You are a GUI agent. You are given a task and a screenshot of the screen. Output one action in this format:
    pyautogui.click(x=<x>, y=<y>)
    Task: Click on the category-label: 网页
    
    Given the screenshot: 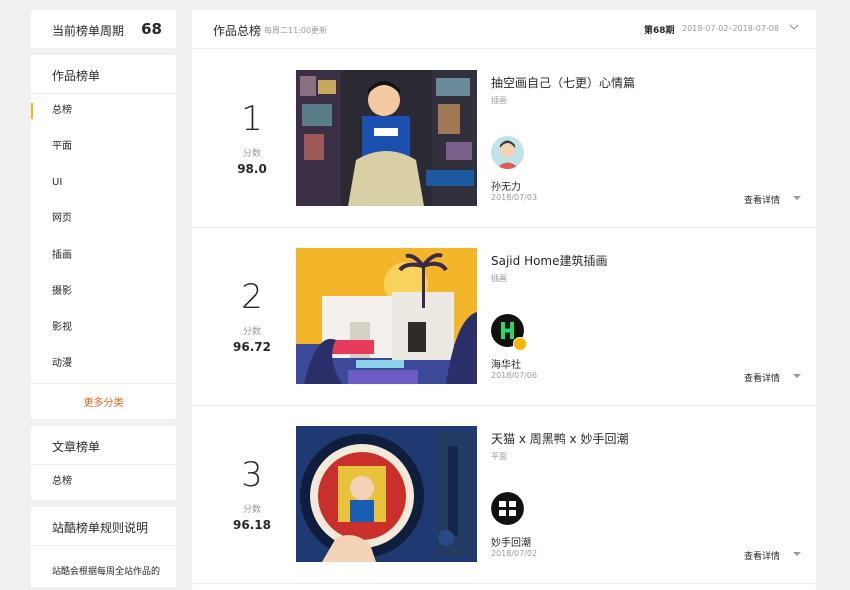 What is the action you would take?
    pyautogui.click(x=62, y=218)
    